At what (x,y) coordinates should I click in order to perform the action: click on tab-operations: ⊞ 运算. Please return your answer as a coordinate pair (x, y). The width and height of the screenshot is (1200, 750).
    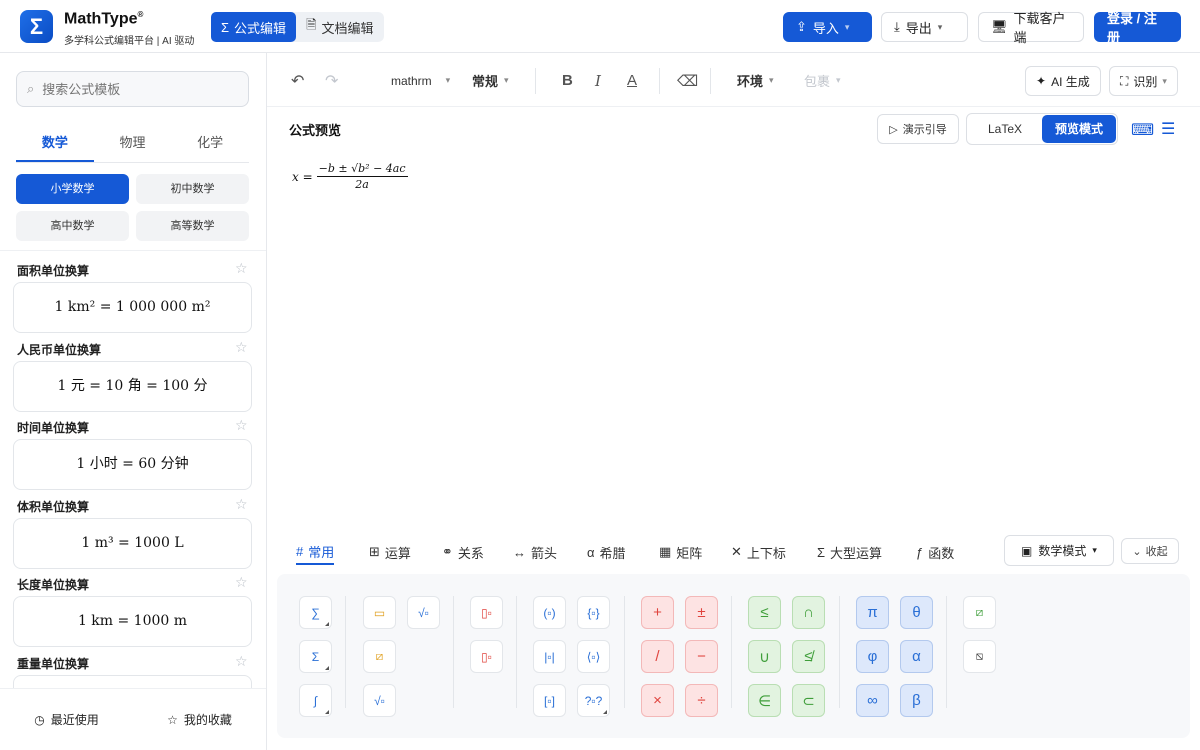
    Looking at the image, I should click on (390, 552).